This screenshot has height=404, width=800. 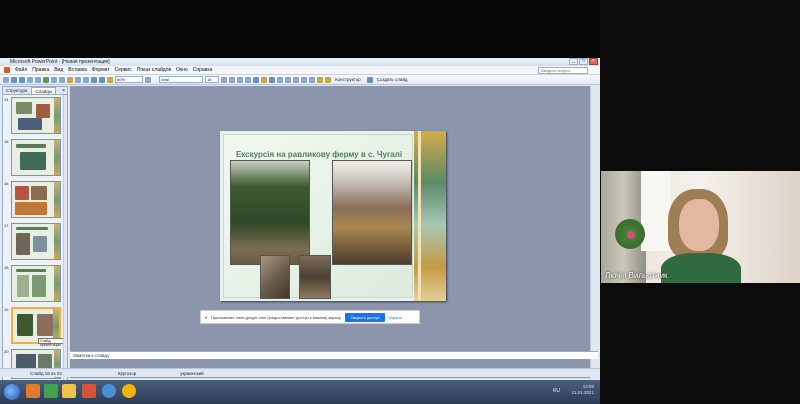 What do you see at coordinates (369, 79) in the screenshot?
I see `new-slide-icon` at bounding box center [369, 79].